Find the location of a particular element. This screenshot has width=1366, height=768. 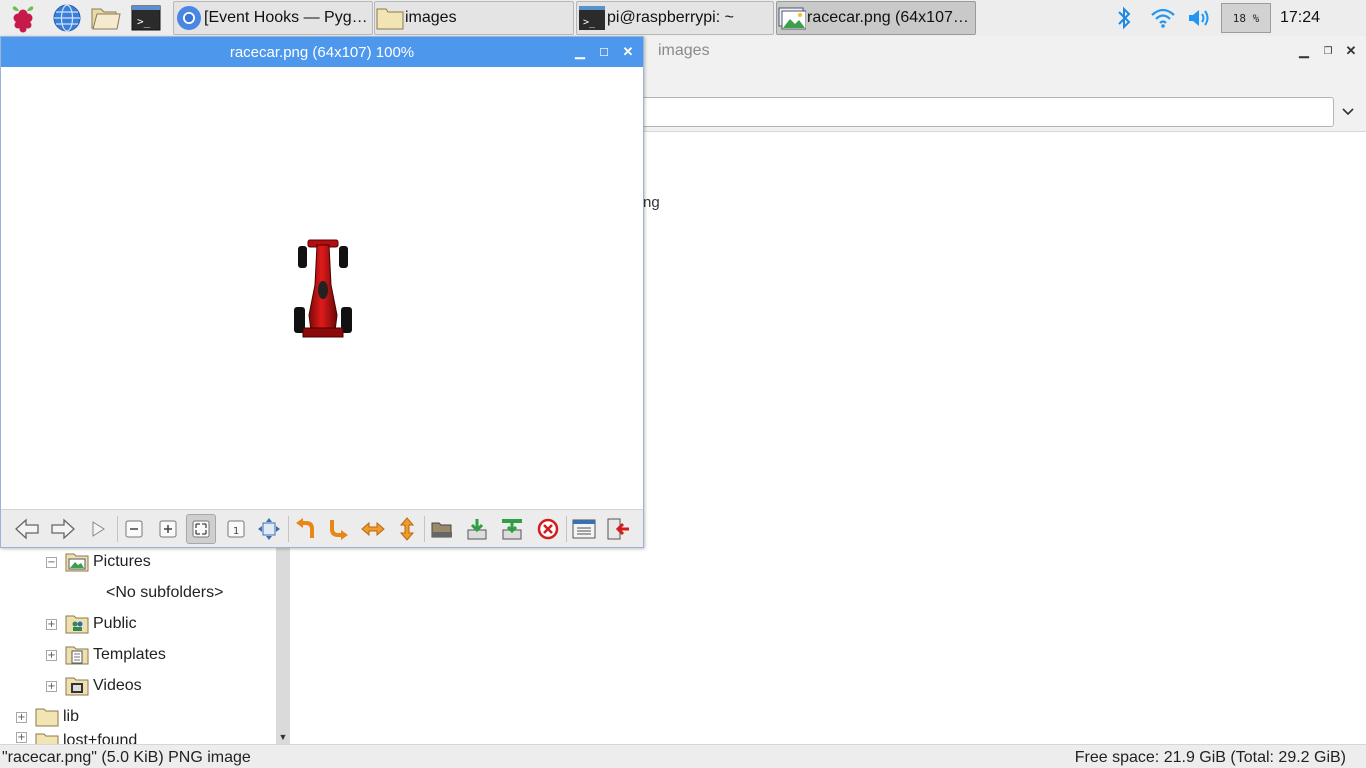

original-size-button: 1 is located at coordinates (236, 529).